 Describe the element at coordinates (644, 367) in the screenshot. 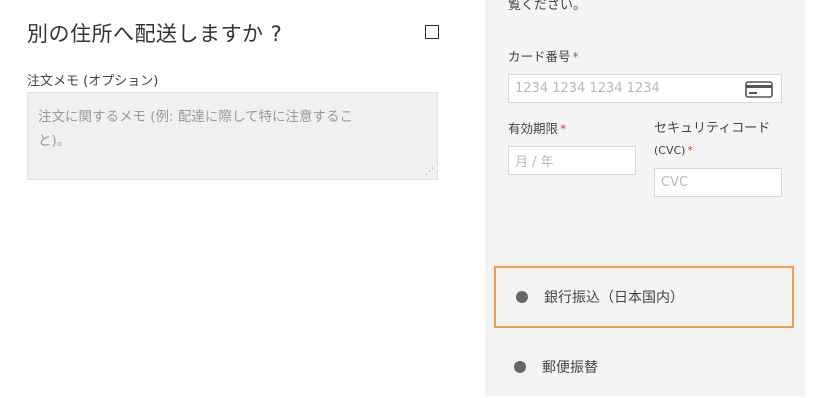

I see `payment-method-postal-transfer: 郵便振替` at that location.